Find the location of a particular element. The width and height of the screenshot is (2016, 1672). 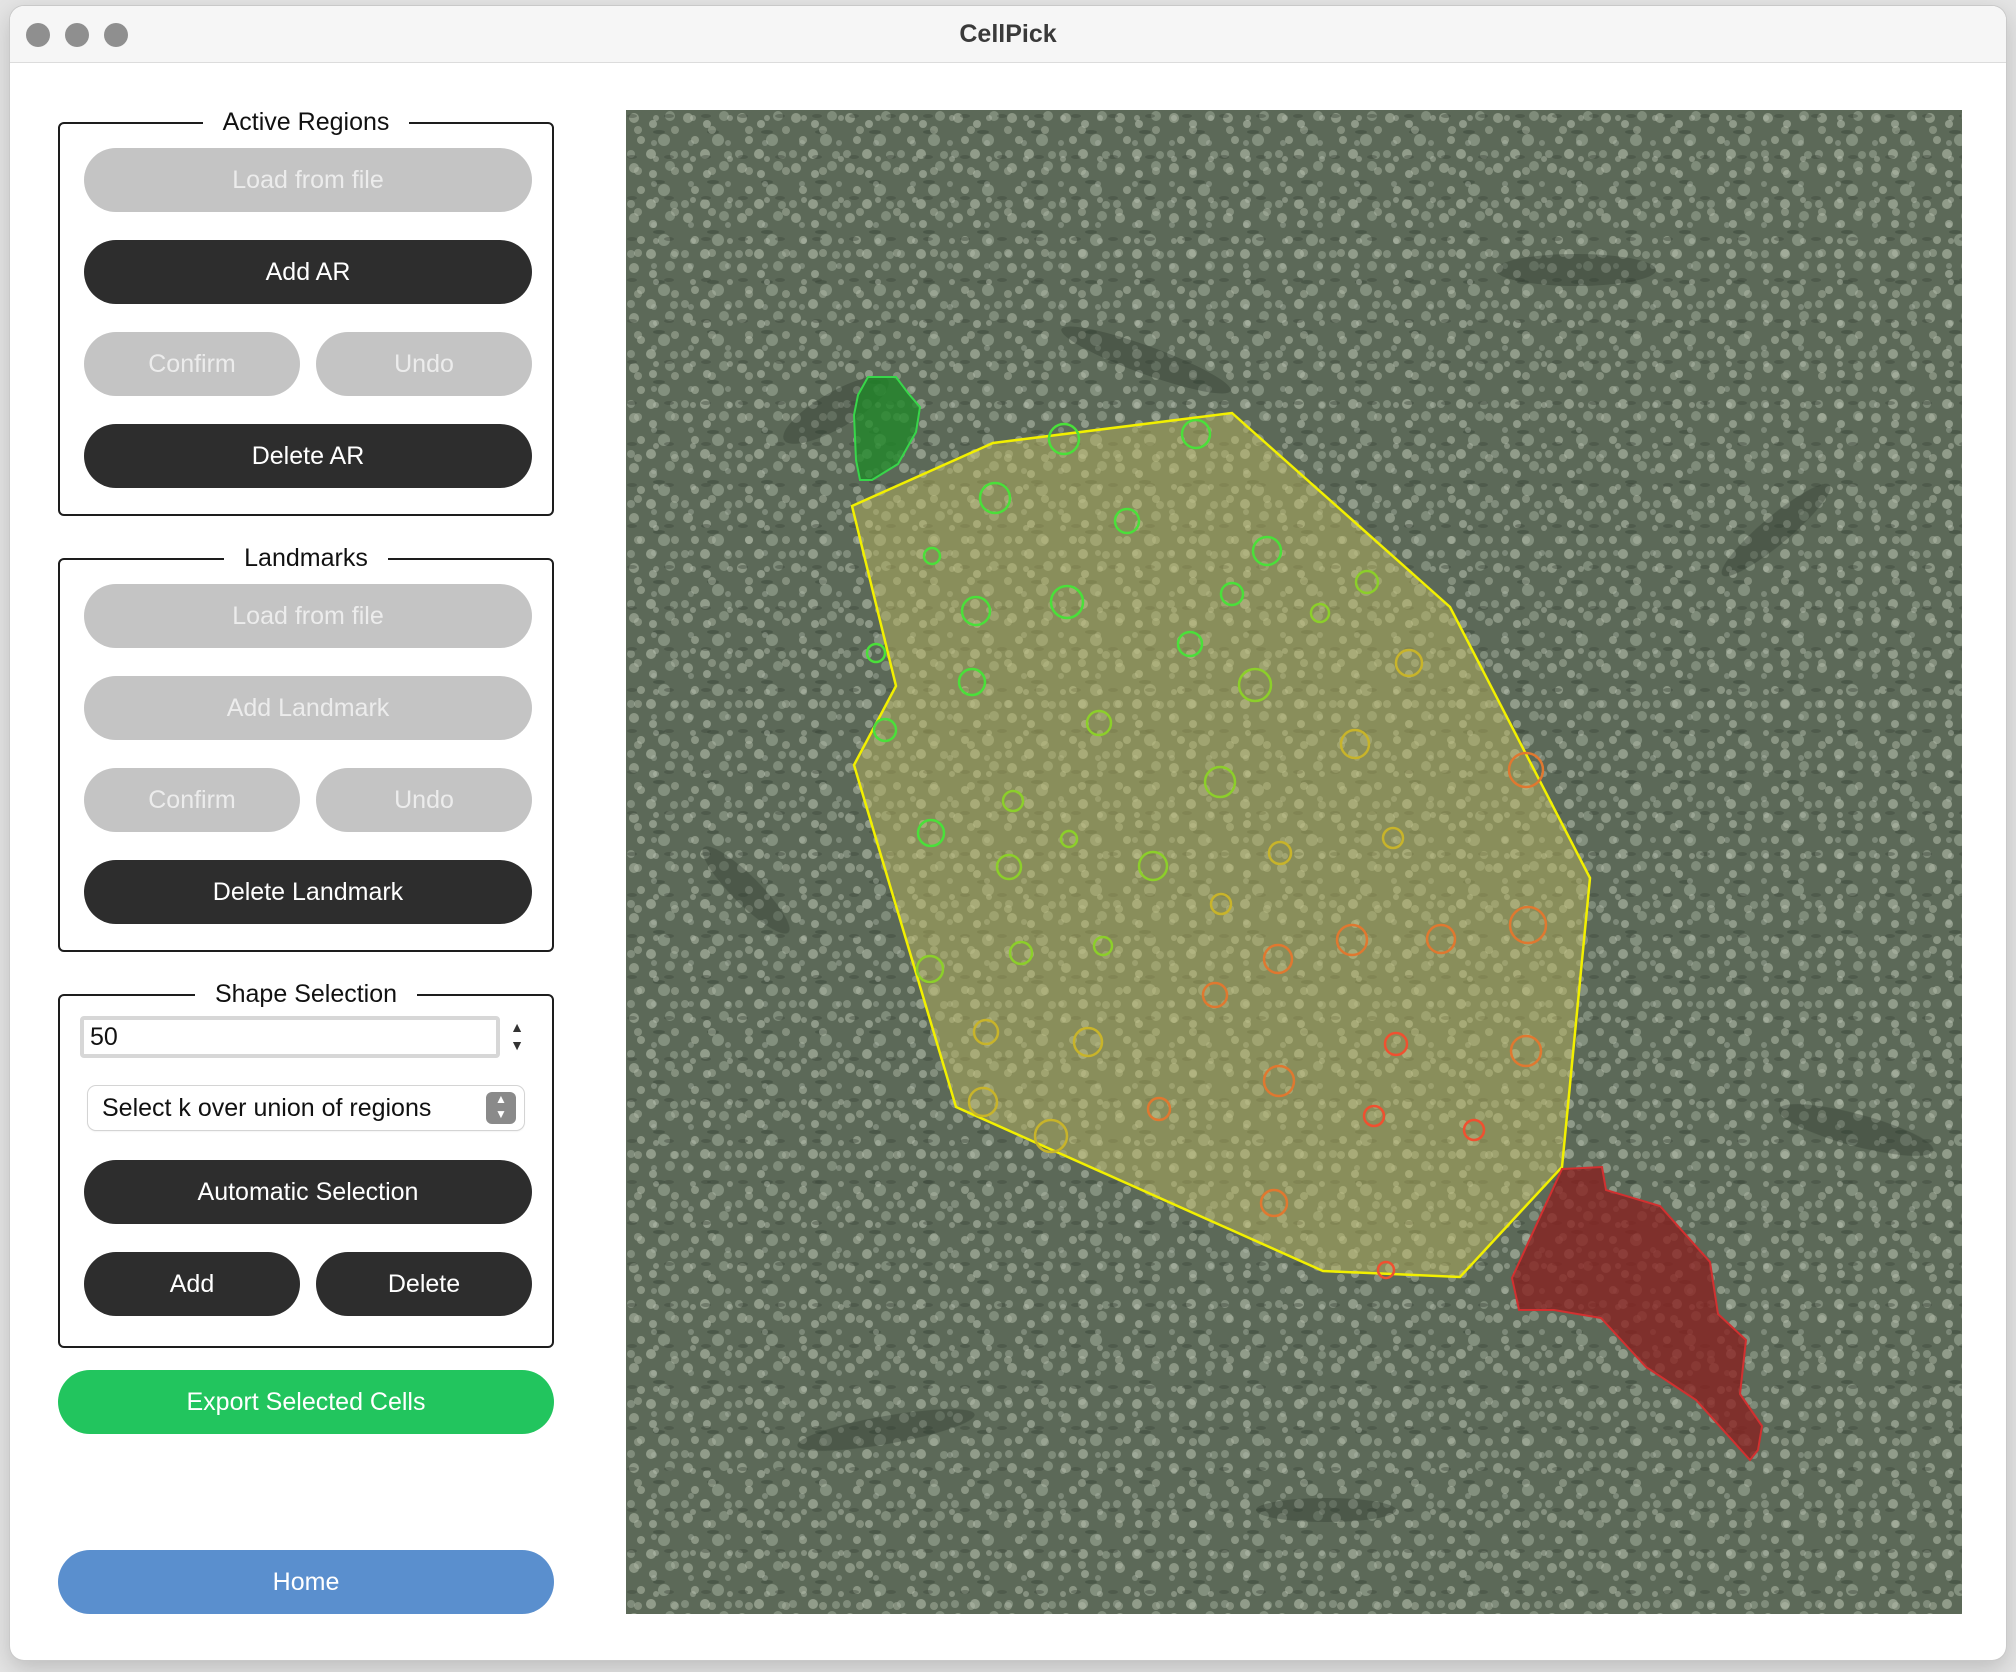

undo-ar-button: Undo is located at coordinates (424, 364).